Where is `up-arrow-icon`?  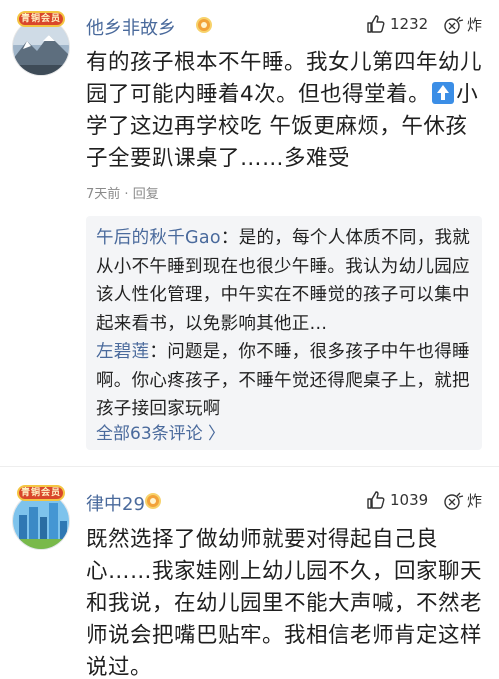
up-arrow-icon is located at coordinates (443, 93).